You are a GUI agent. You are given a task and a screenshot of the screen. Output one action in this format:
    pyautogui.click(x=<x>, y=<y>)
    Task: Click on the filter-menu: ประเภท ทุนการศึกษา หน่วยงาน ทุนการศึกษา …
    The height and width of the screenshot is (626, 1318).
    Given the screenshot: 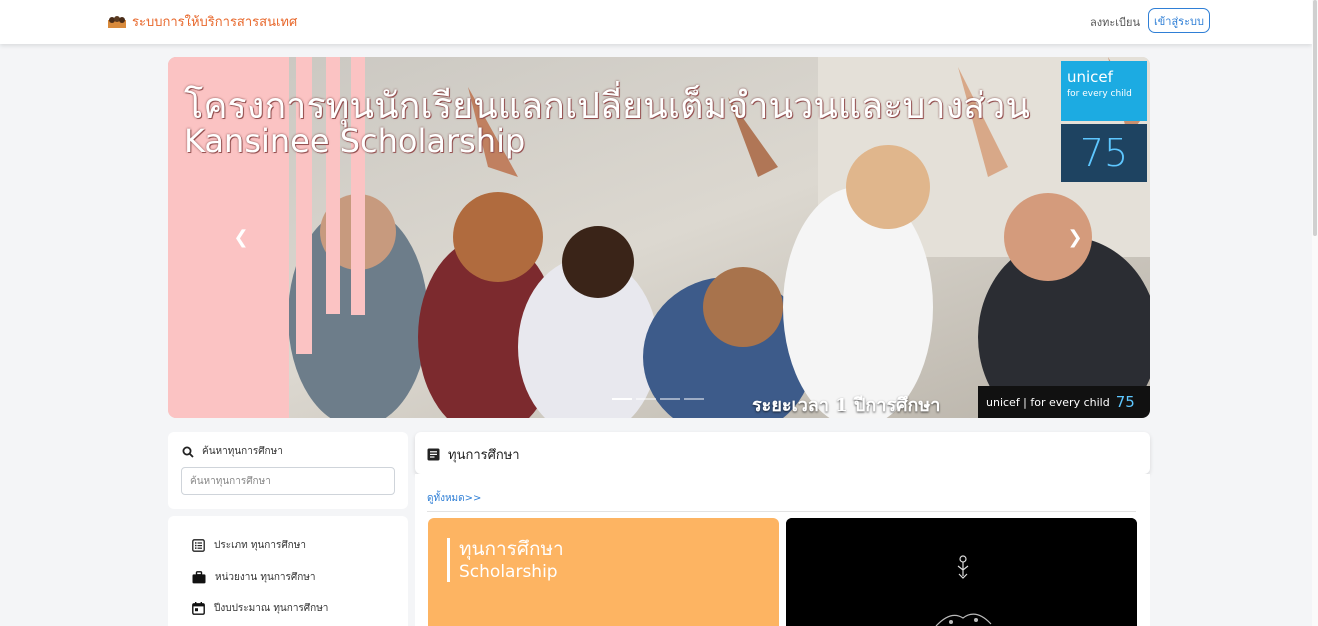 What is the action you would take?
    pyautogui.click(x=288, y=571)
    